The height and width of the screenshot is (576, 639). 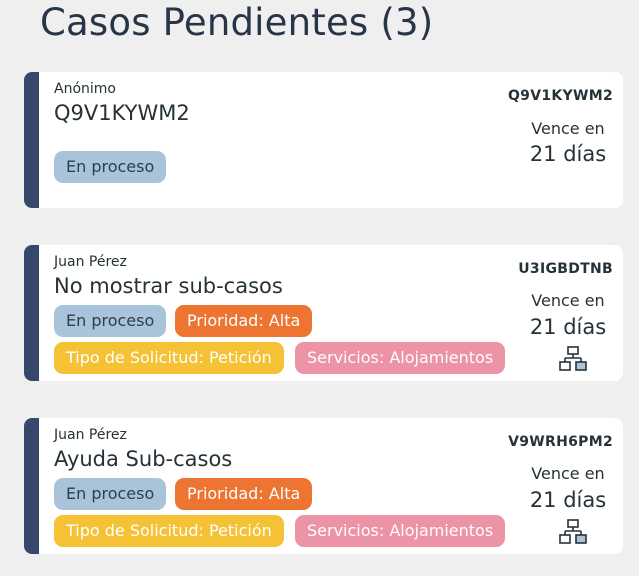 What do you see at coordinates (168, 286) in the screenshot?
I see `case-title: No mostrar sub-casos` at bounding box center [168, 286].